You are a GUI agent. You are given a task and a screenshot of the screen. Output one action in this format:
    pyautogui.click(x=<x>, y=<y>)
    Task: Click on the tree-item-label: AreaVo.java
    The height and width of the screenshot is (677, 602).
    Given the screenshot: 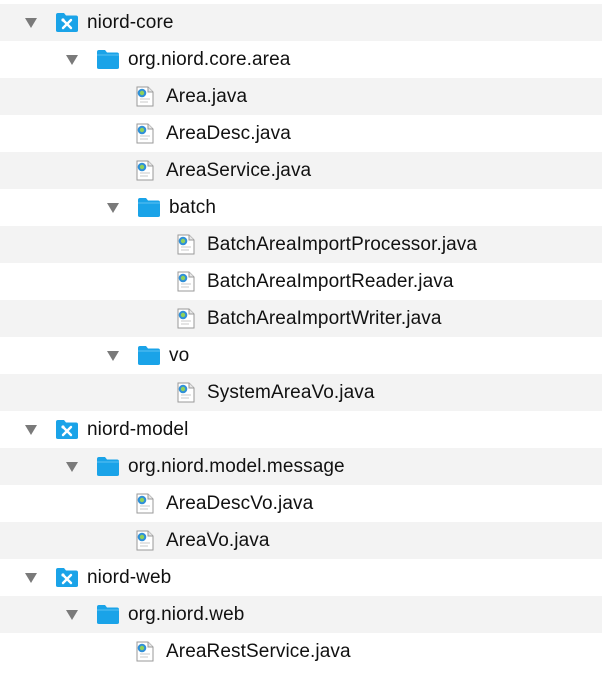 What is the action you would take?
    pyautogui.click(x=218, y=540)
    